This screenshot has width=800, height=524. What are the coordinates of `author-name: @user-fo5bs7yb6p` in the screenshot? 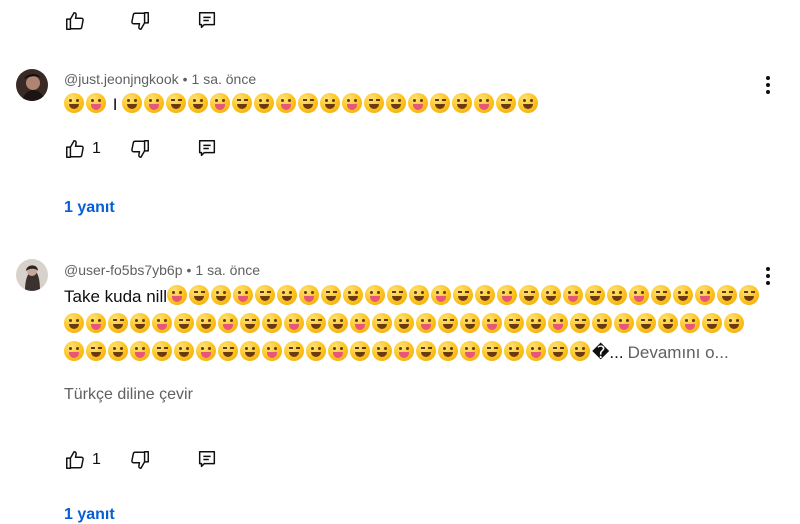 It's located at (123, 270).